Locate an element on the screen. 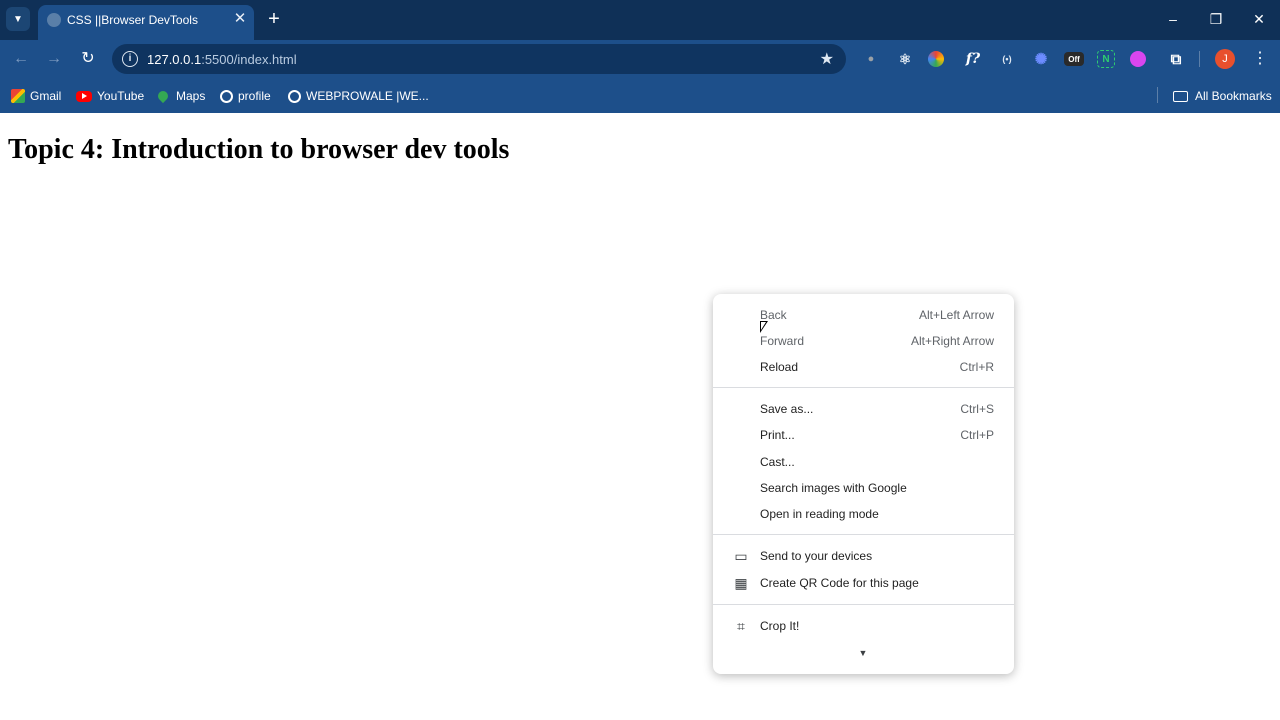 Image resolution: width=1280 pixels, height=720 pixels. extensions-puzzle-icon: ⧉ is located at coordinates (1176, 59).